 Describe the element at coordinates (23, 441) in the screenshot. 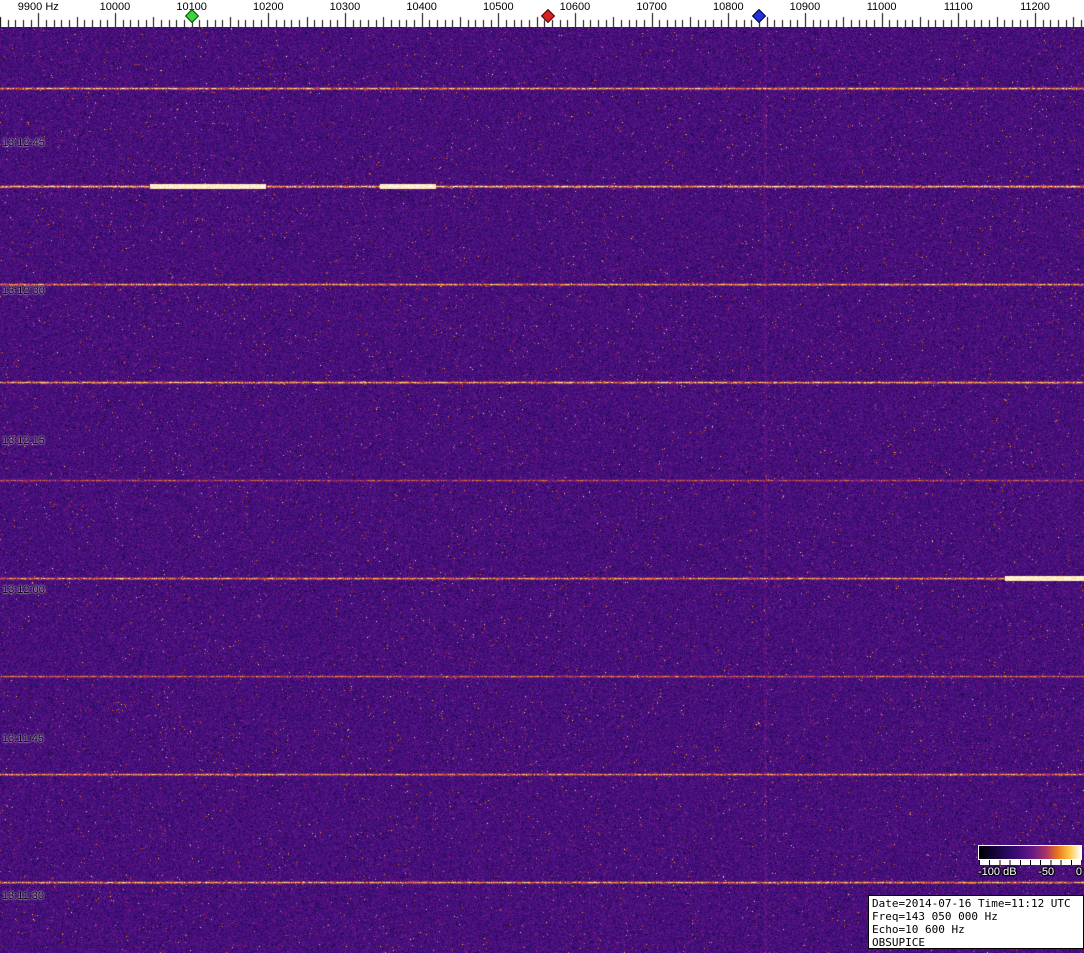

I see `time-label: 13:12:15` at that location.